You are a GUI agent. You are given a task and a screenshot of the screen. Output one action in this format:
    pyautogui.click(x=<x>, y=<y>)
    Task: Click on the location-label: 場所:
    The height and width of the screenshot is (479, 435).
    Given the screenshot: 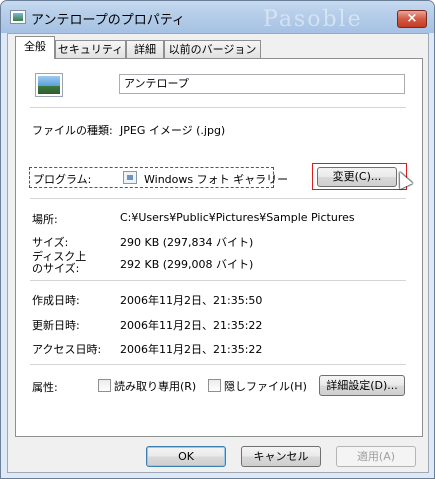 What is the action you would take?
    pyautogui.click(x=45, y=219)
    